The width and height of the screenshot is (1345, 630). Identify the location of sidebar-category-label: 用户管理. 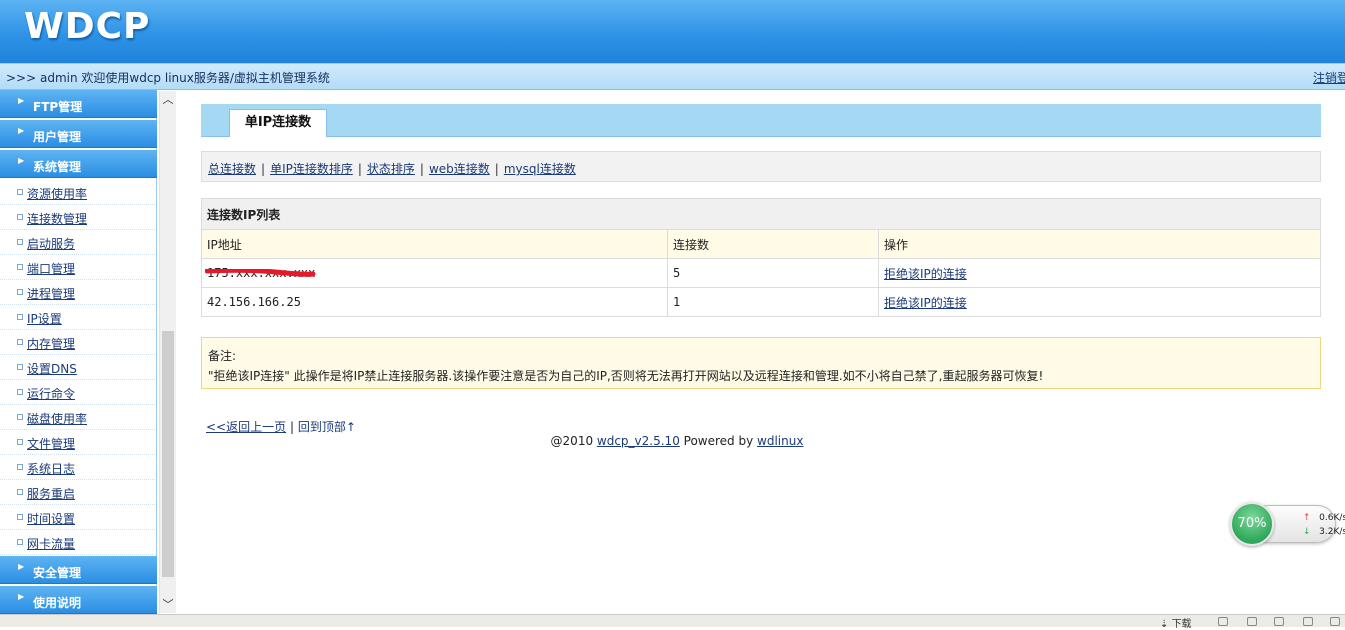
(57, 137).